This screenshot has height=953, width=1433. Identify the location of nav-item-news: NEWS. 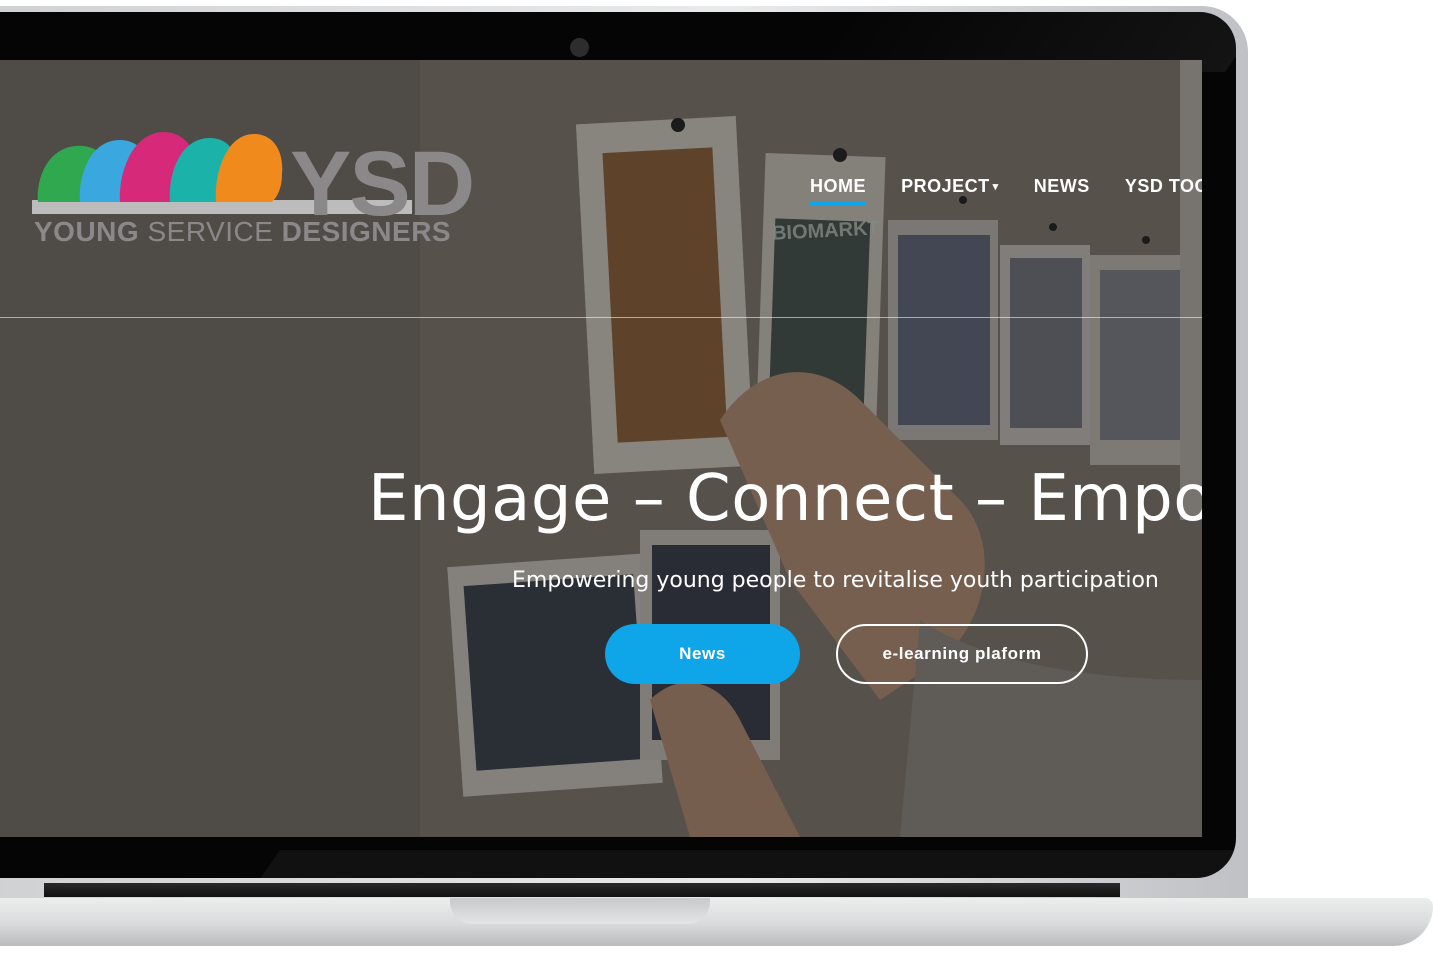
(1062, 186).